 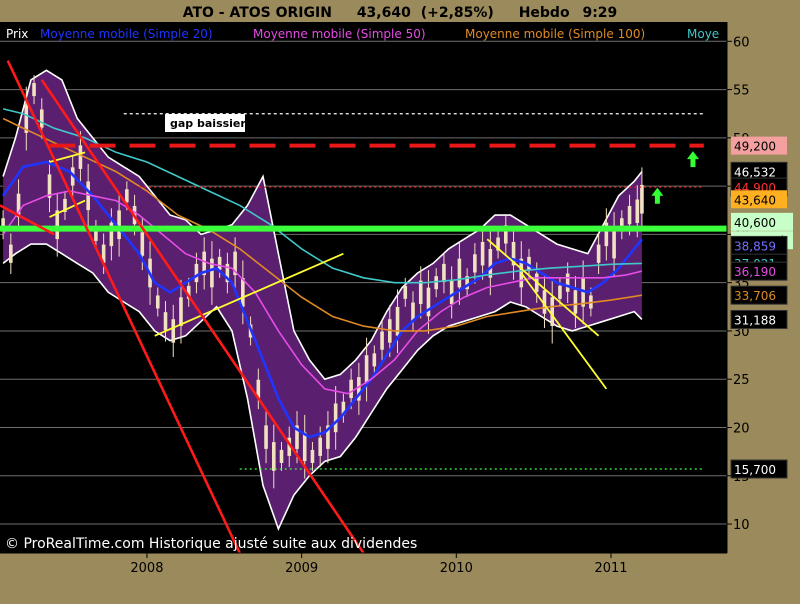 I want to click on price-badge-10: 31,188, so click(x=755, y=320).